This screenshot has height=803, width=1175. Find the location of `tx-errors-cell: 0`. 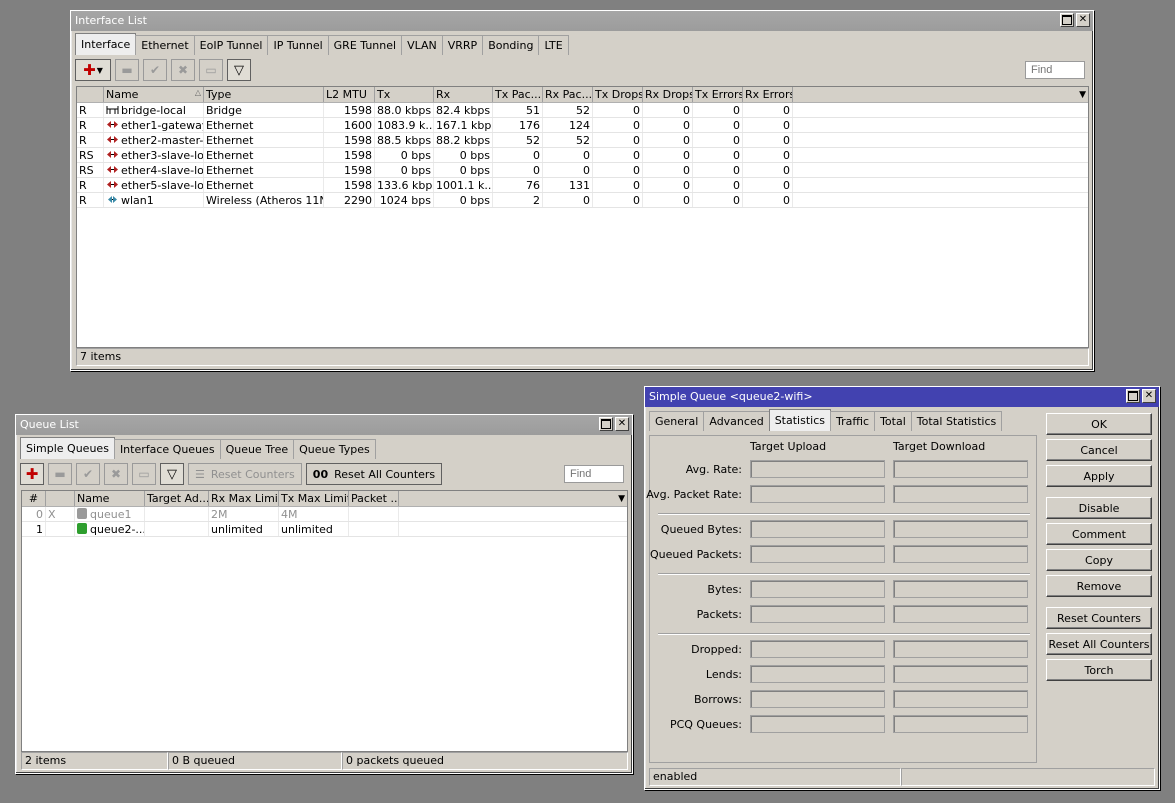

tx-errors-cell: 0 is located at coordinates (718, 200).